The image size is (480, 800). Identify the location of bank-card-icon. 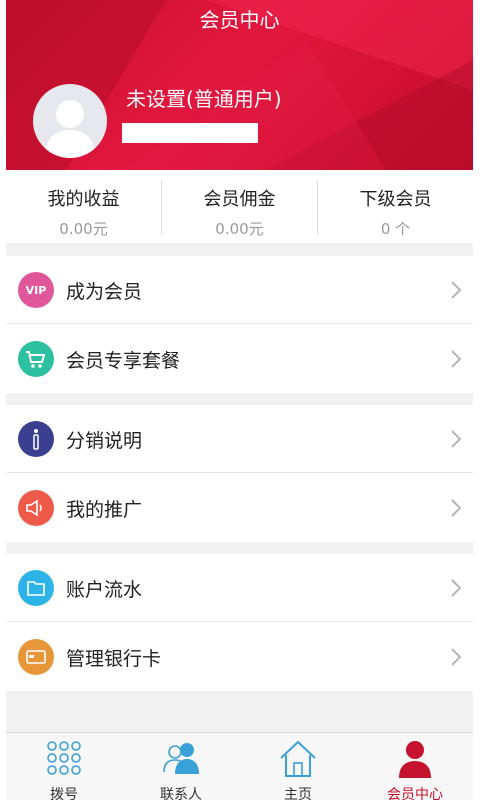
(36, 657).